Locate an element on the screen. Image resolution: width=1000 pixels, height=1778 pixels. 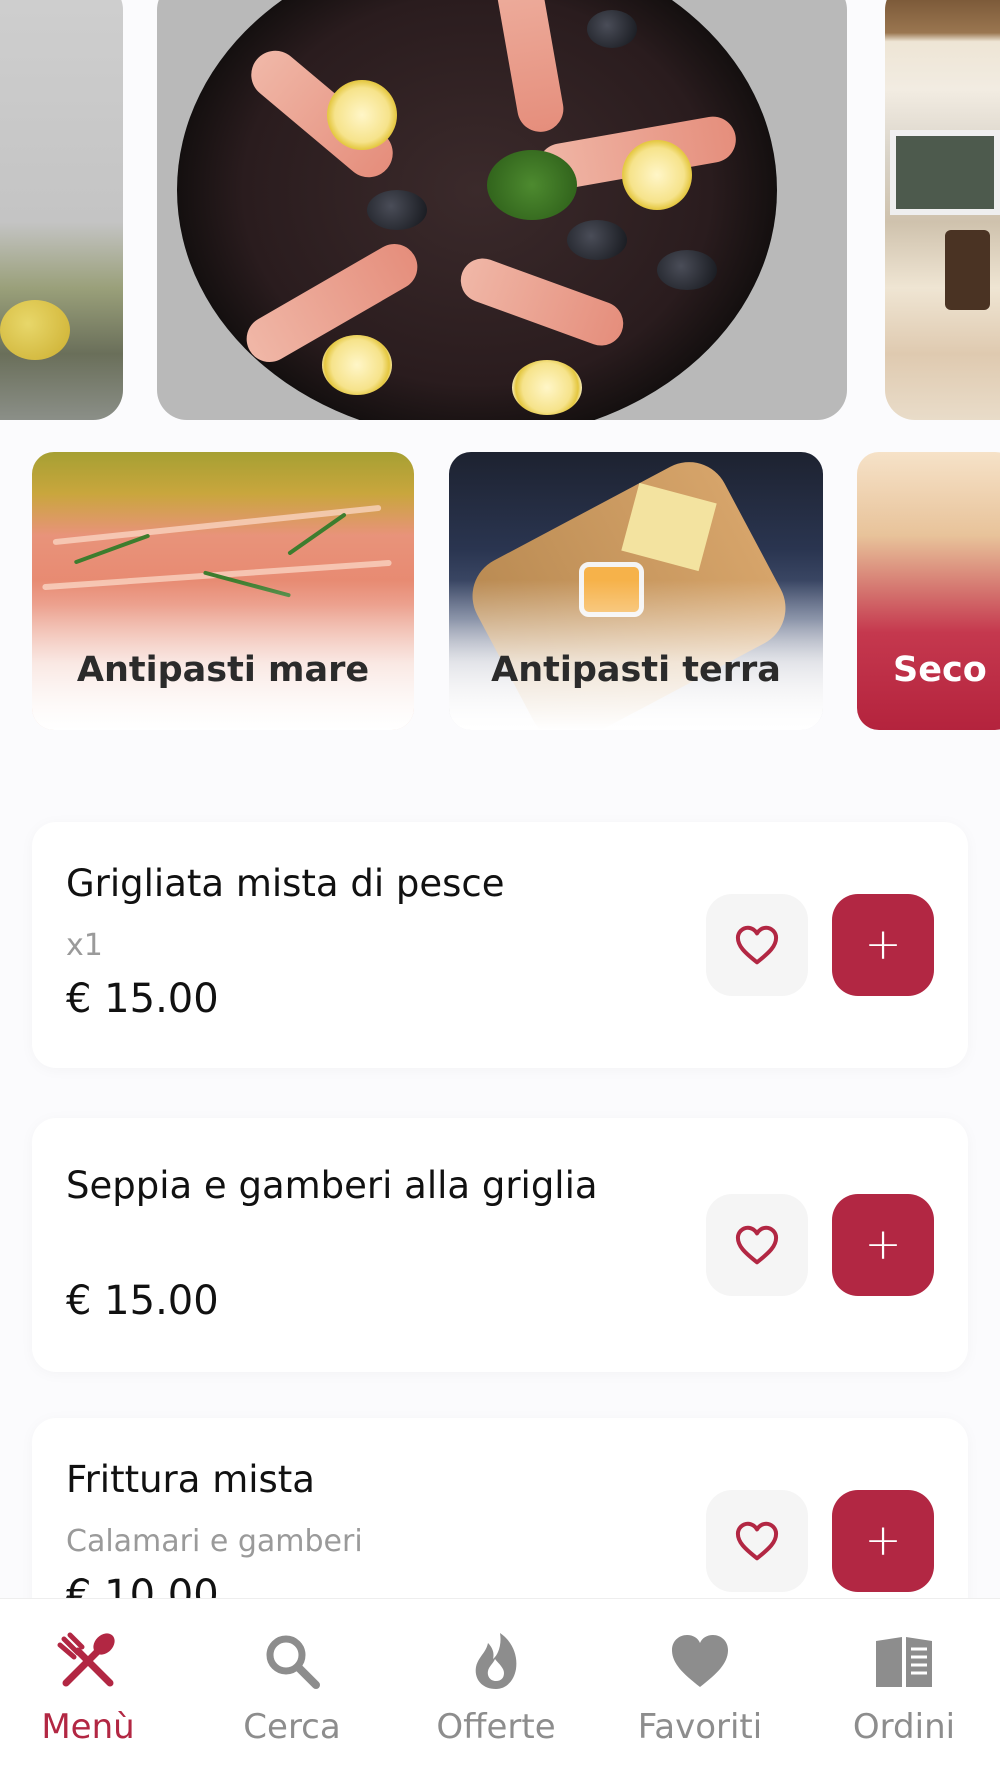
nav-item-menu: Menù is located at coordinates (94, 1688).